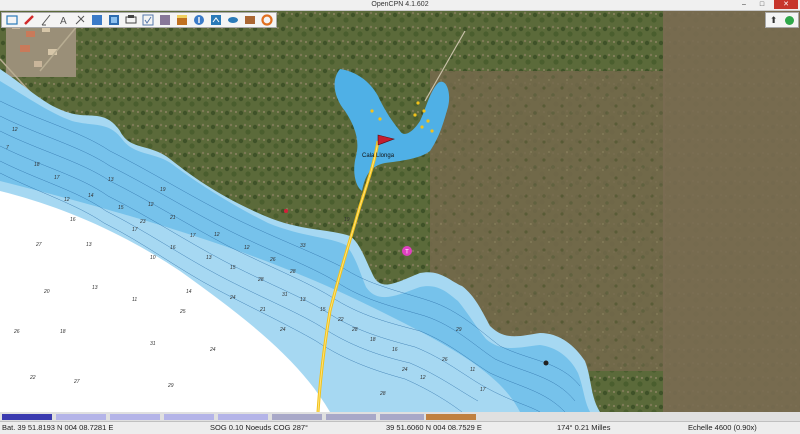  Describe the element at coordinates (182, 20) in the screenshot. I see `tide-icon` at that location.